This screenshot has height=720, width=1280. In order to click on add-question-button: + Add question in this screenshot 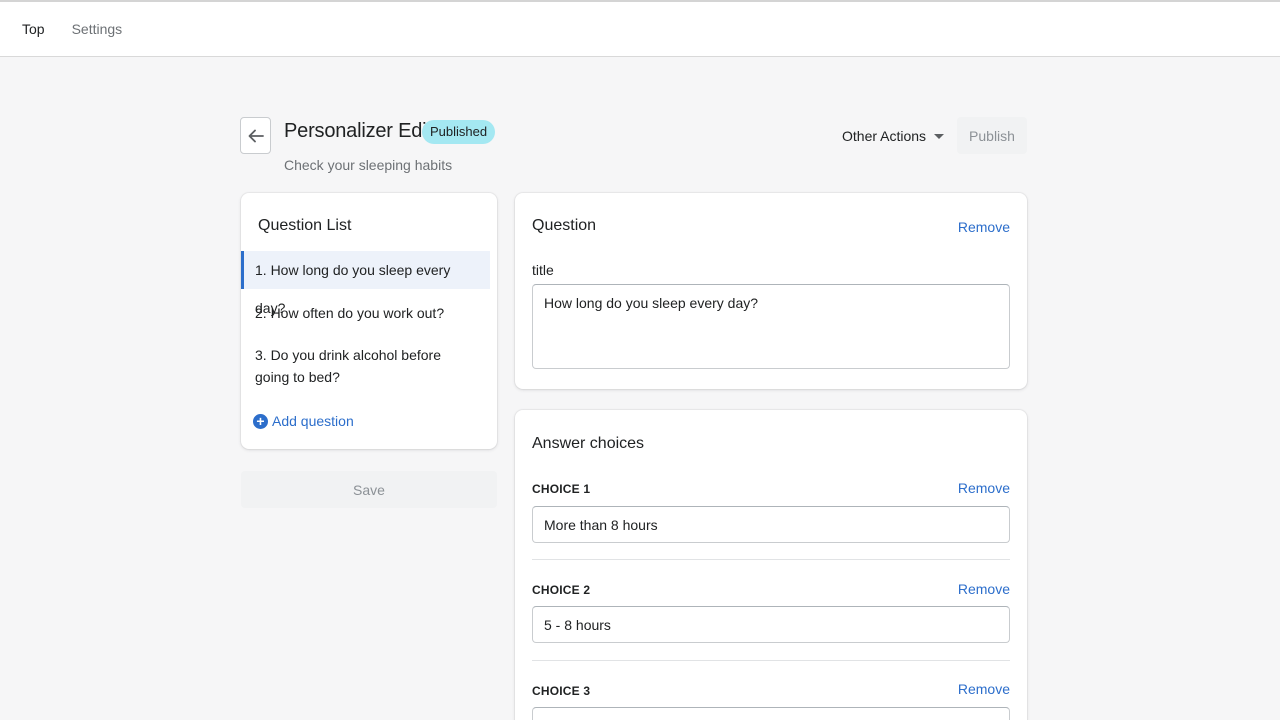, I will do `click(303, 421)`.